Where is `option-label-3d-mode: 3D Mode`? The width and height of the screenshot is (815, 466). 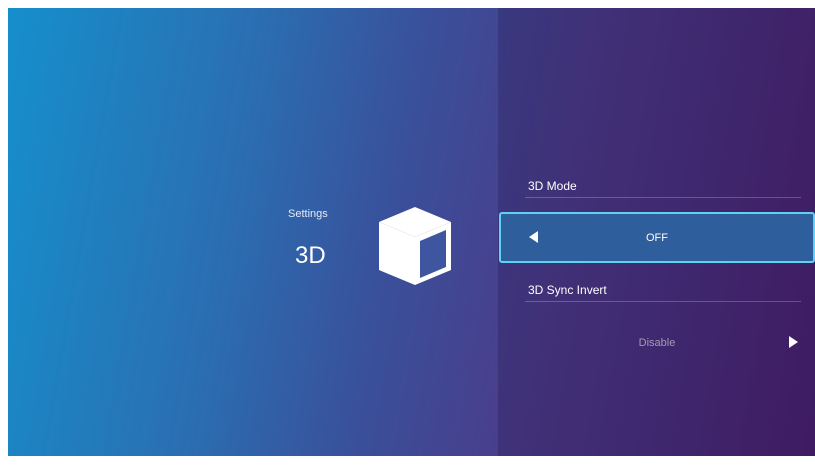 option-label-3d-mode: 3D Mode is located at coordinates (552, 186).